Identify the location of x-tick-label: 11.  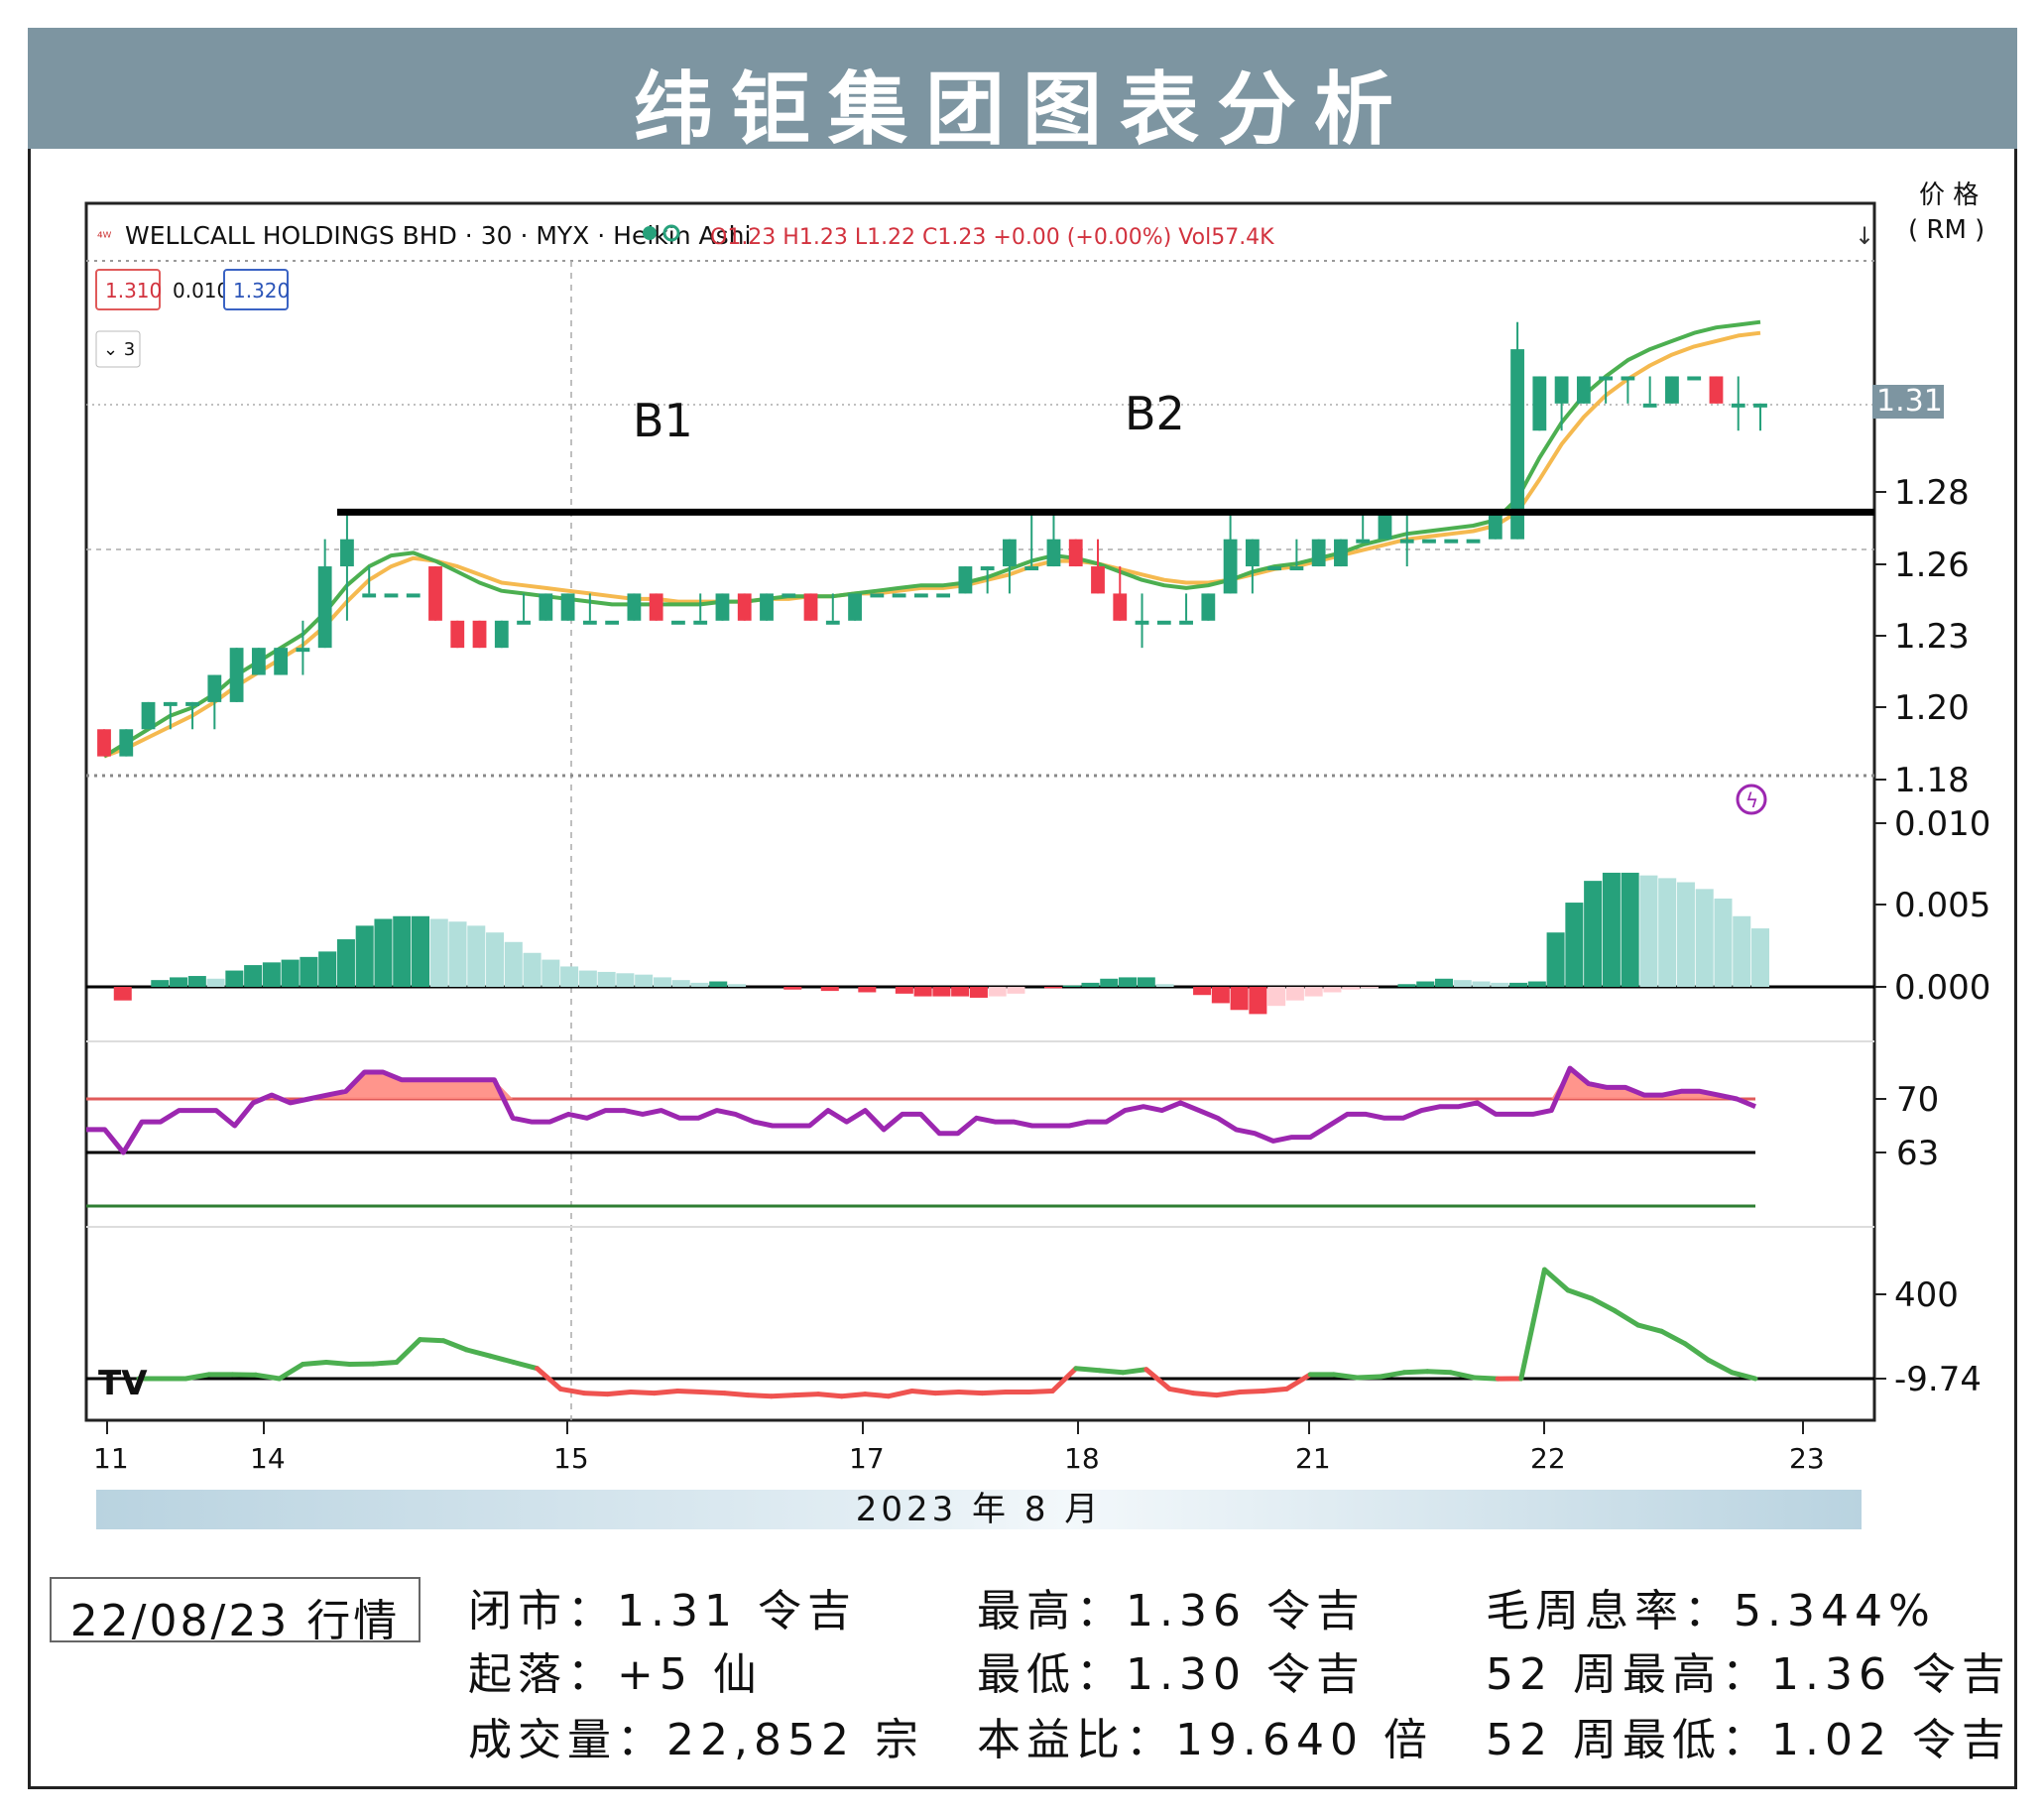
(111, 1458).